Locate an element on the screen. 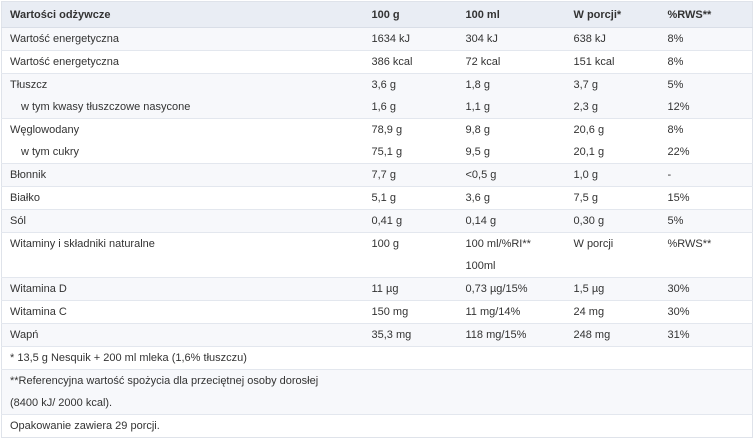 This screenshot has height=447, width=753. footnote-row: Opakowanie zawiera 29 porcji. is located at coordinates (377, 426).